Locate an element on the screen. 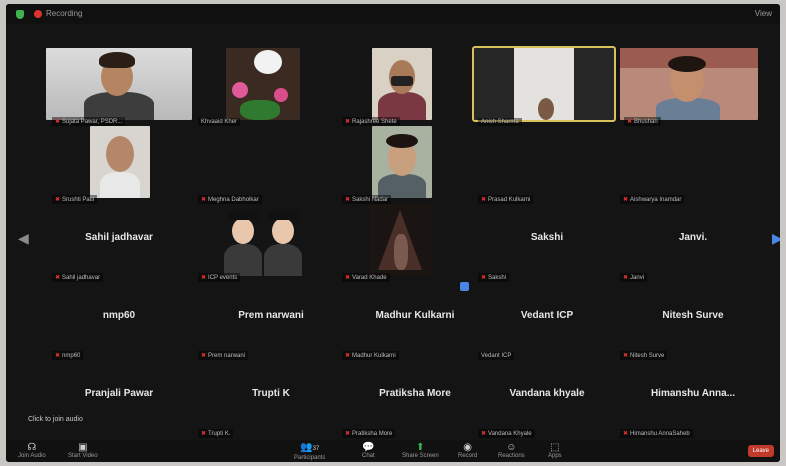  security-shield-icon is located at coordinates (20, 14).